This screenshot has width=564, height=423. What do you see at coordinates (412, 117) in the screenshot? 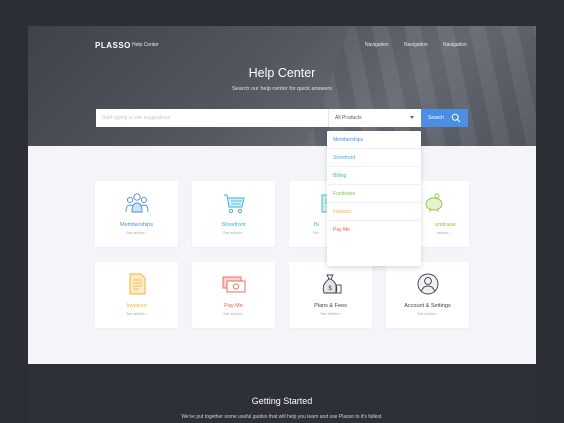
I see `chevron-down-icon` at bounding box center [412, 117].